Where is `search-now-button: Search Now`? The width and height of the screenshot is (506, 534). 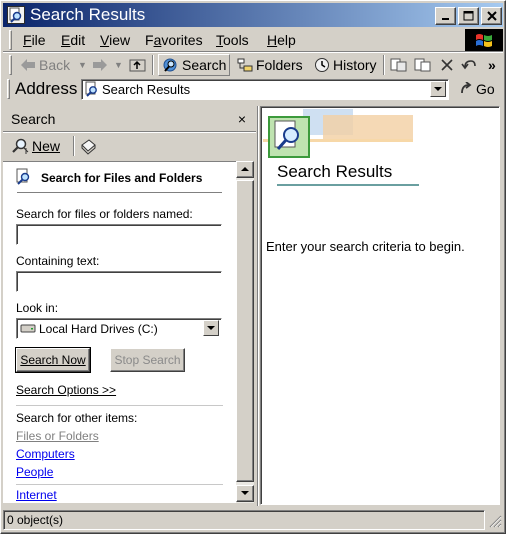
search-now-button: Search Now is located at coordinates (53, 360).